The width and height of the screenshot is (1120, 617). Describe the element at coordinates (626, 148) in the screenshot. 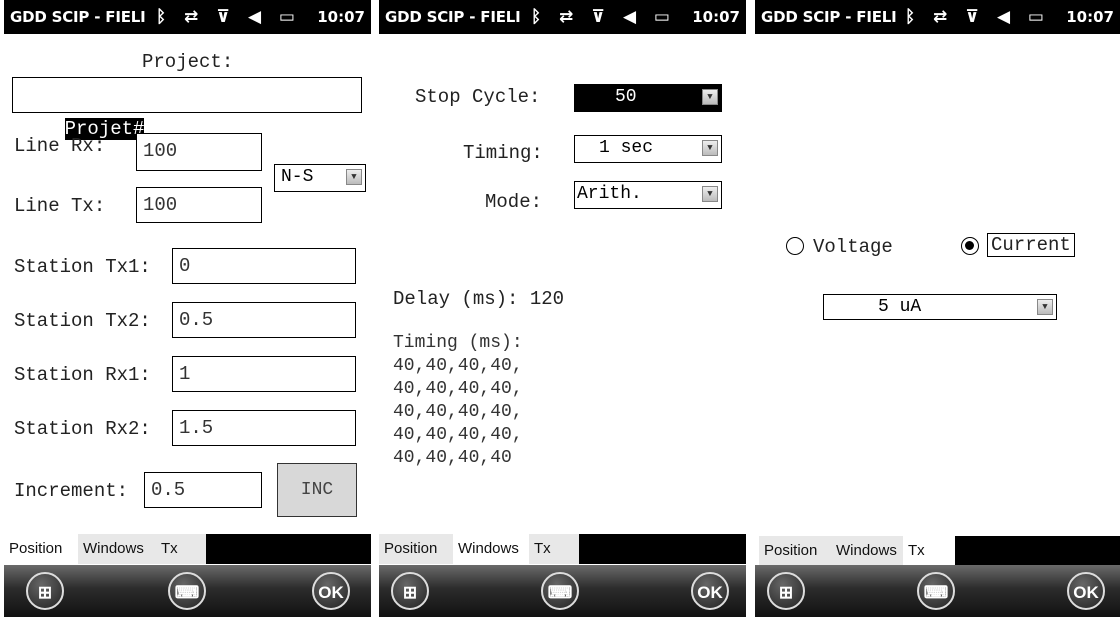

I see `timing-value: 1 sec` at that location.